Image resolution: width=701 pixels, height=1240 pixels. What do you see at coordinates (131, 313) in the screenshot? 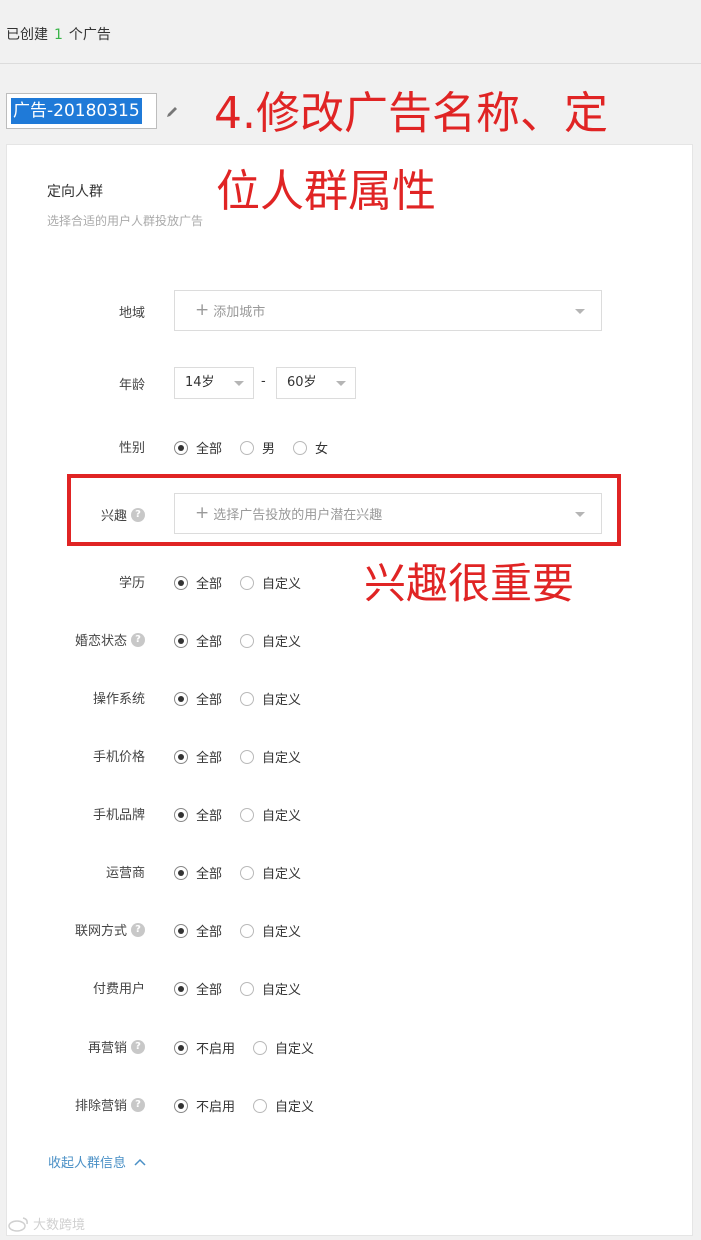
I see `region-label: 地域` at bounding box center [131, 313].